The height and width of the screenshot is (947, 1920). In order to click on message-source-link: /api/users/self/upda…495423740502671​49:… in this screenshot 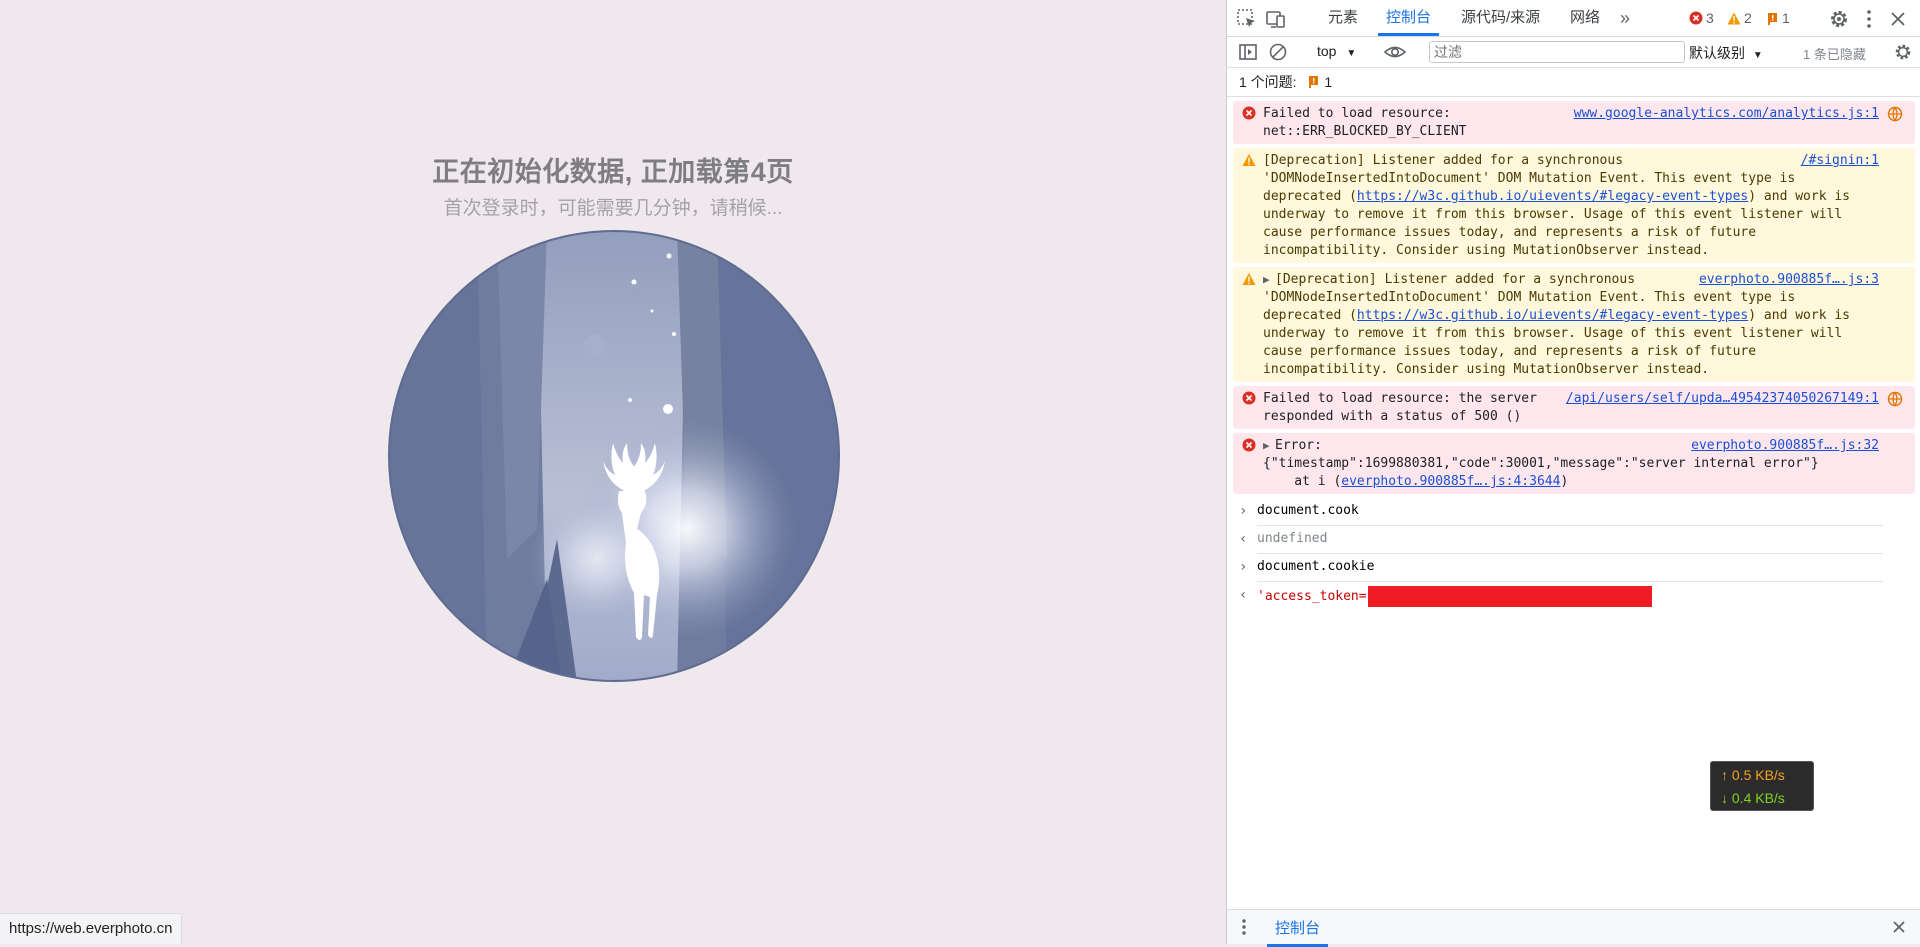, I will do `click(1722, 399)`.